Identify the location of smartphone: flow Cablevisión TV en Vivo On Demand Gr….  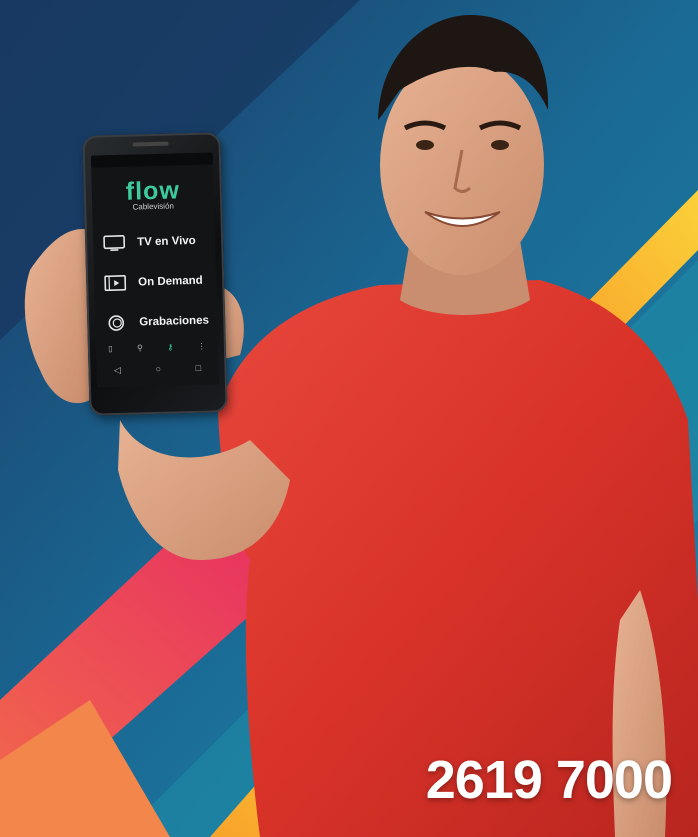
(155, 274).